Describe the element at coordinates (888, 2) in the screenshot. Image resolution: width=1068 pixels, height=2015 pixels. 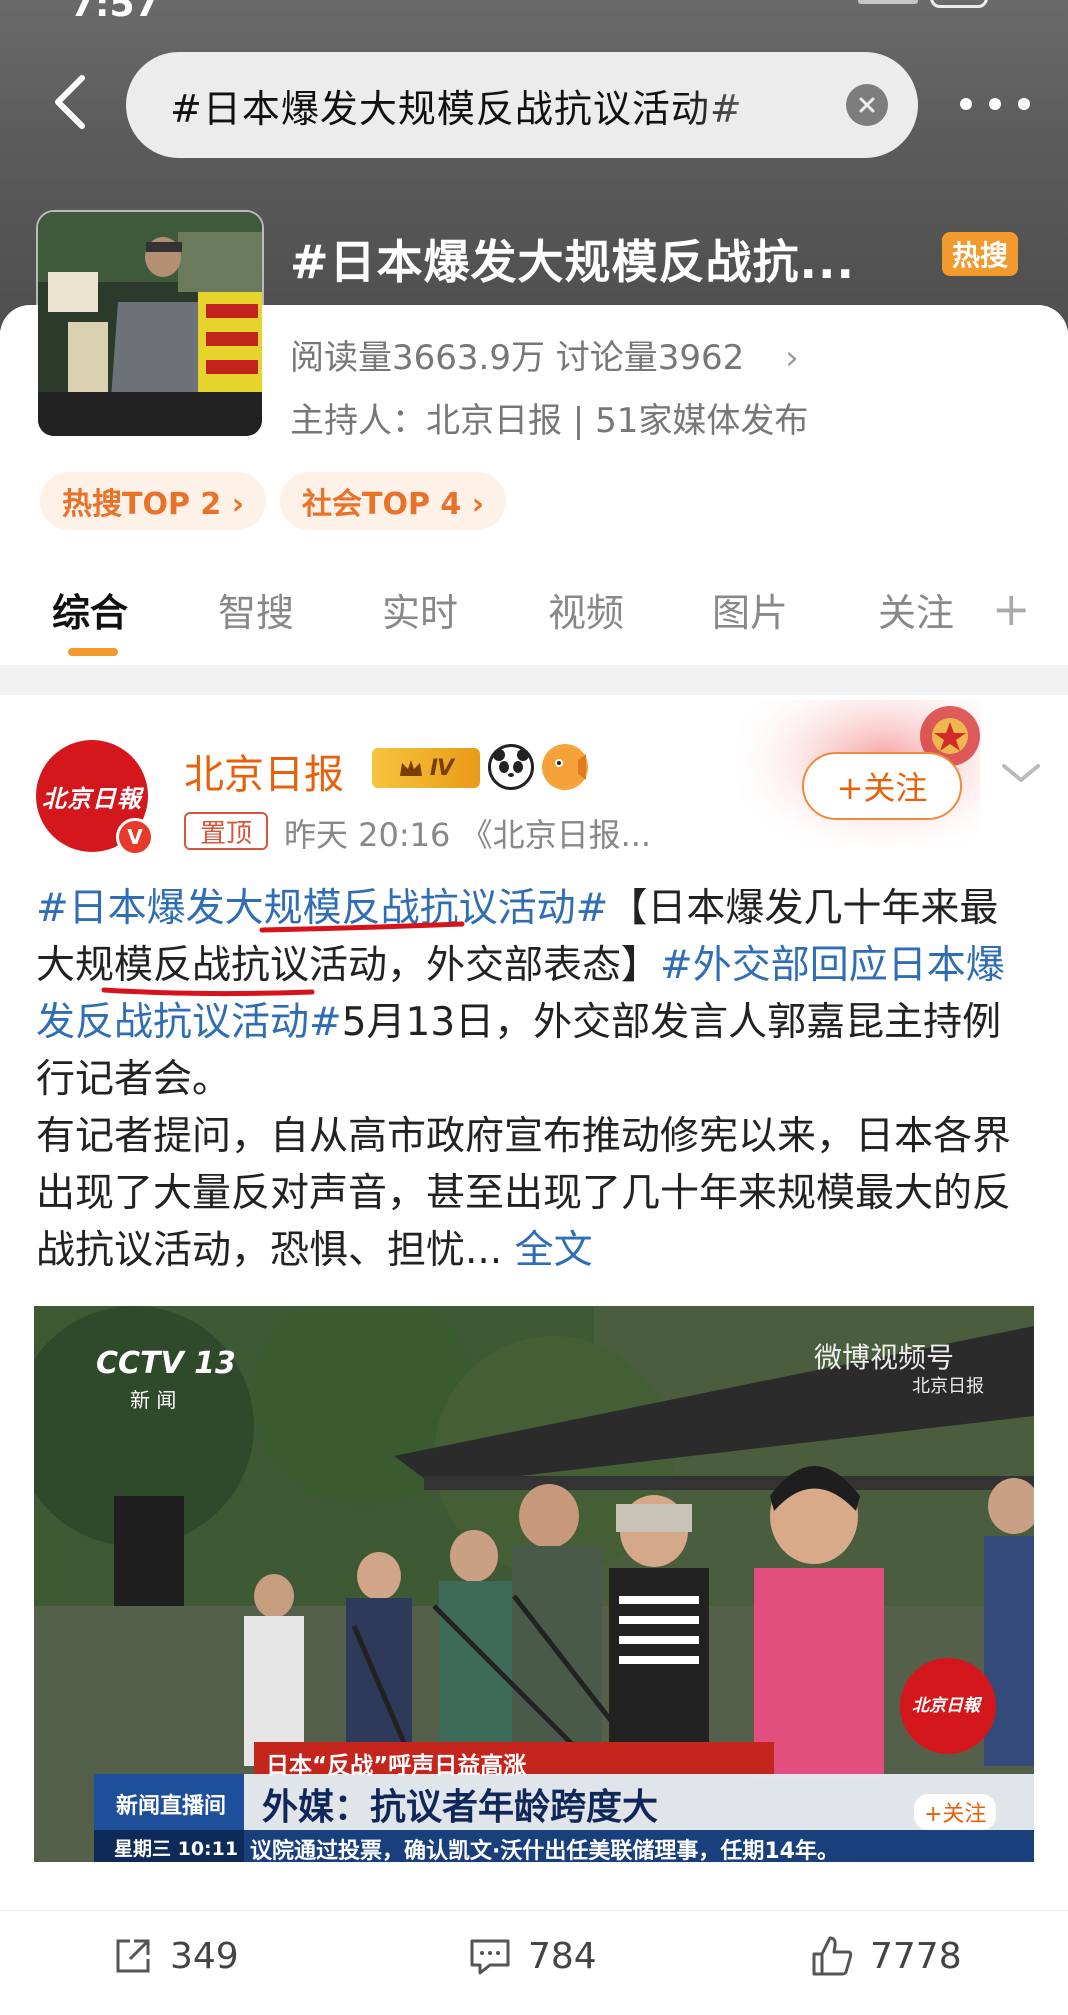
I see `signal-icon` at that location.